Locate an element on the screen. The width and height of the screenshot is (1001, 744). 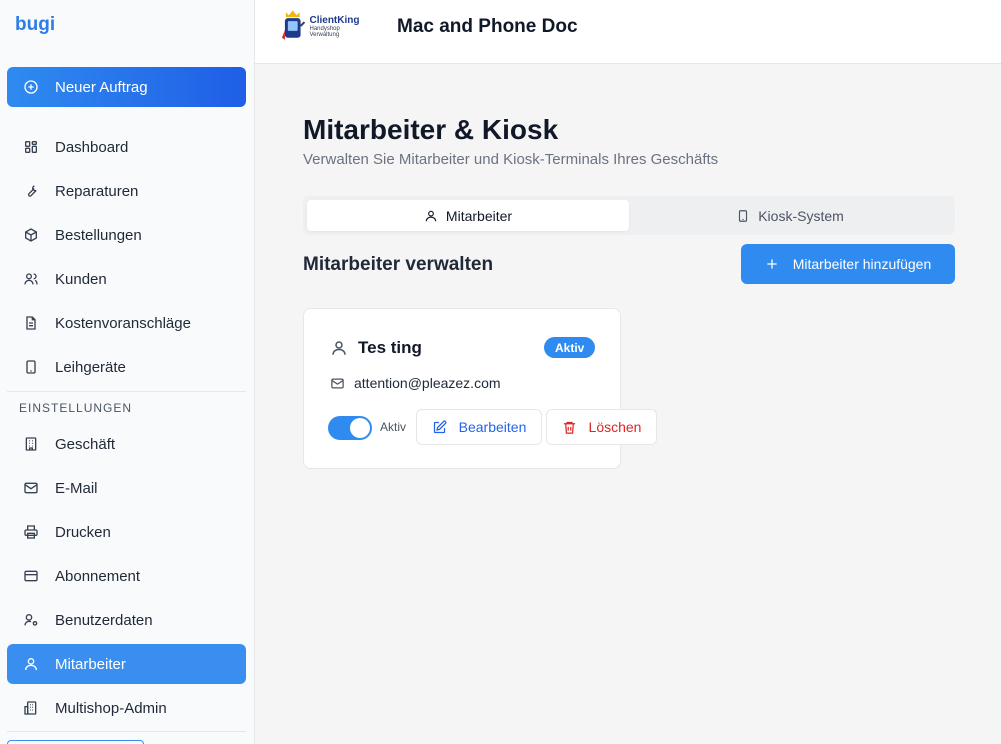
users-icon is located at coordinates (31, 279).